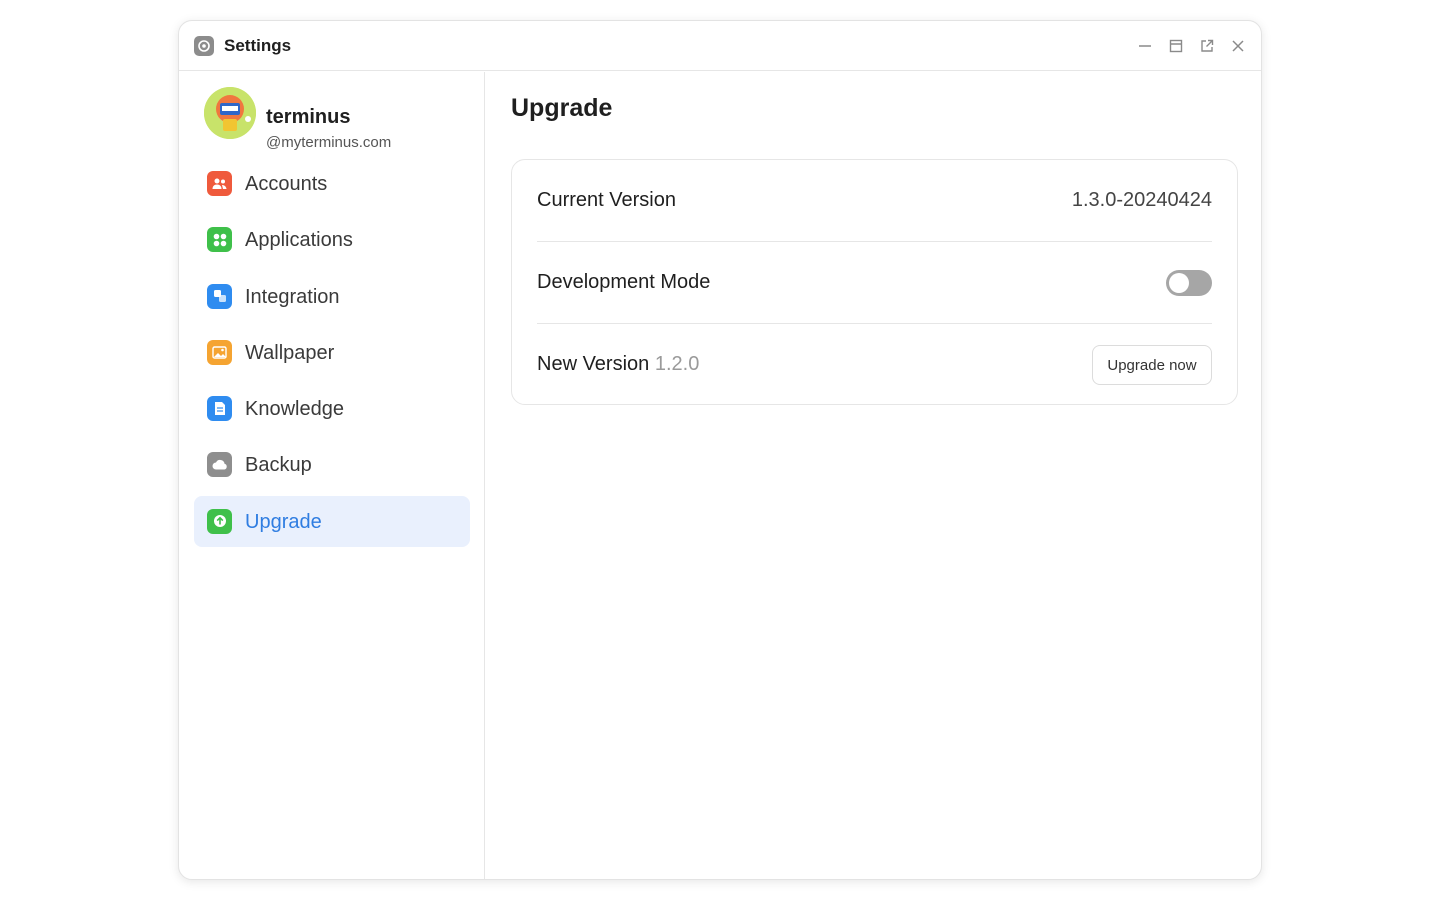 The height and width of the screenshot is (900, 1440). What do you see at coordinates (593, 364) in the screenshot?
I see `new-version-label: New Version` at bounding box center [593, 364].